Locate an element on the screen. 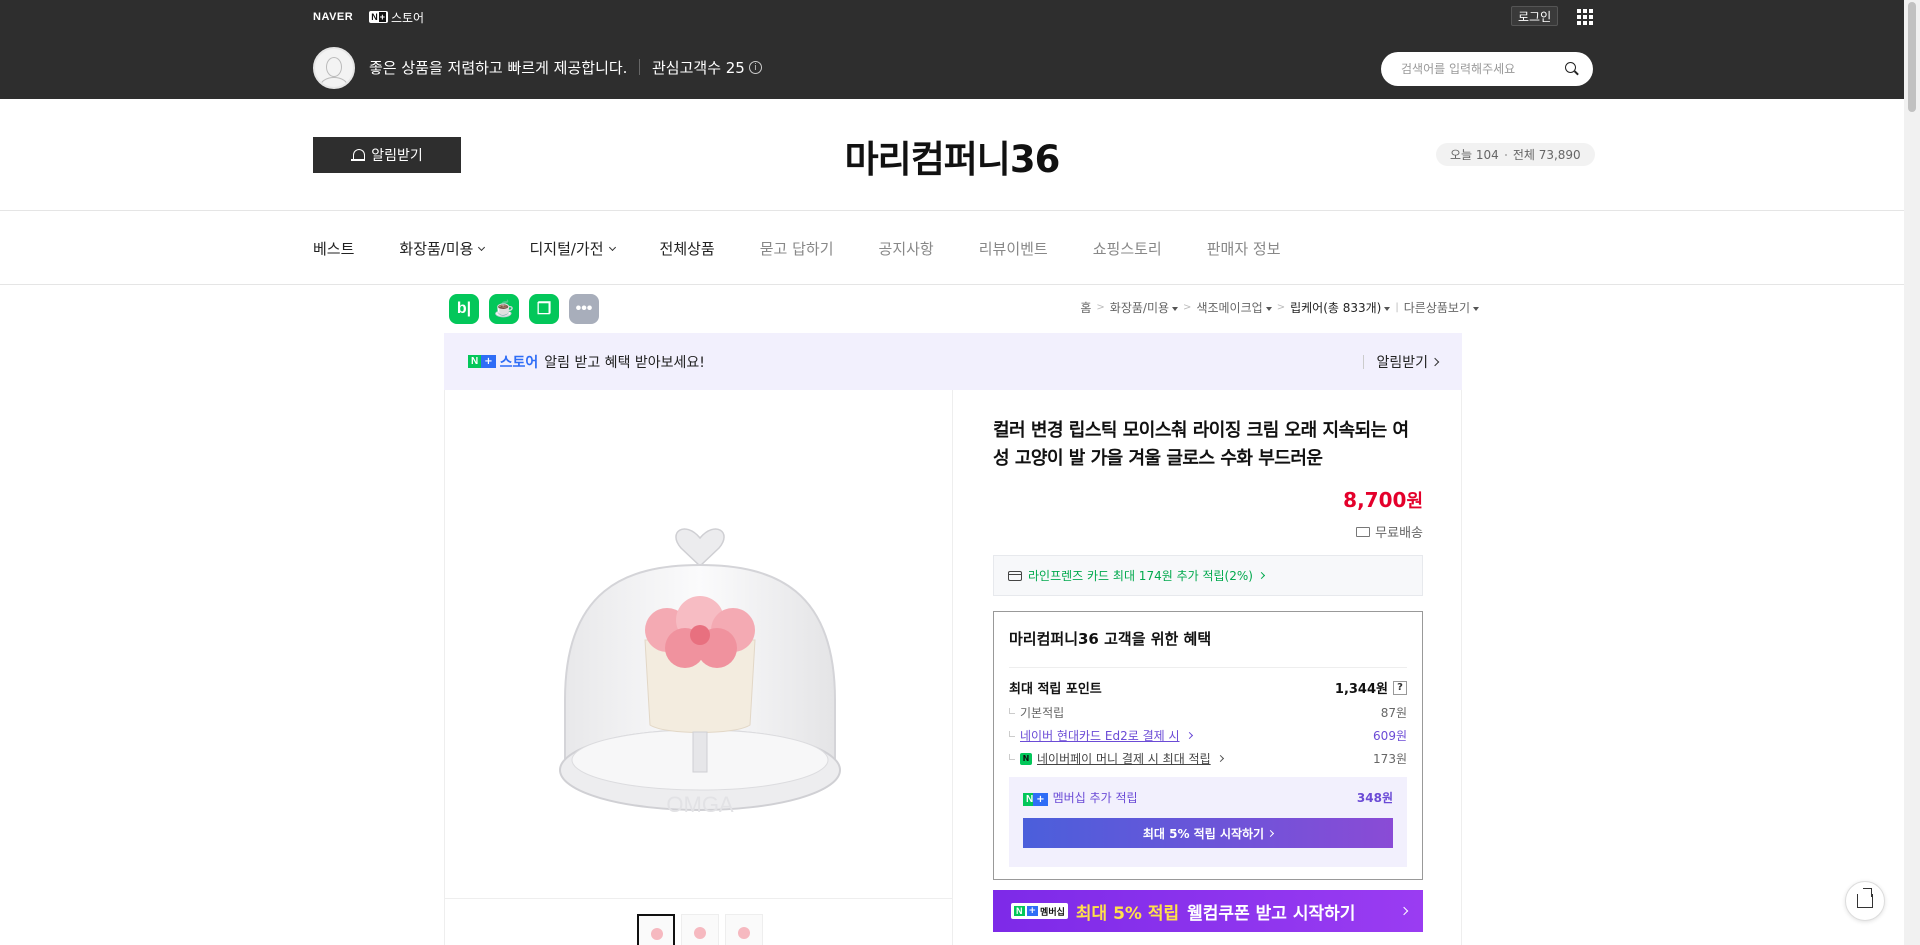 This screenshot has height=945, width=1920. promo-text: 알림 받고 혜택 받아보세요! is located at coordinates (624, 362).